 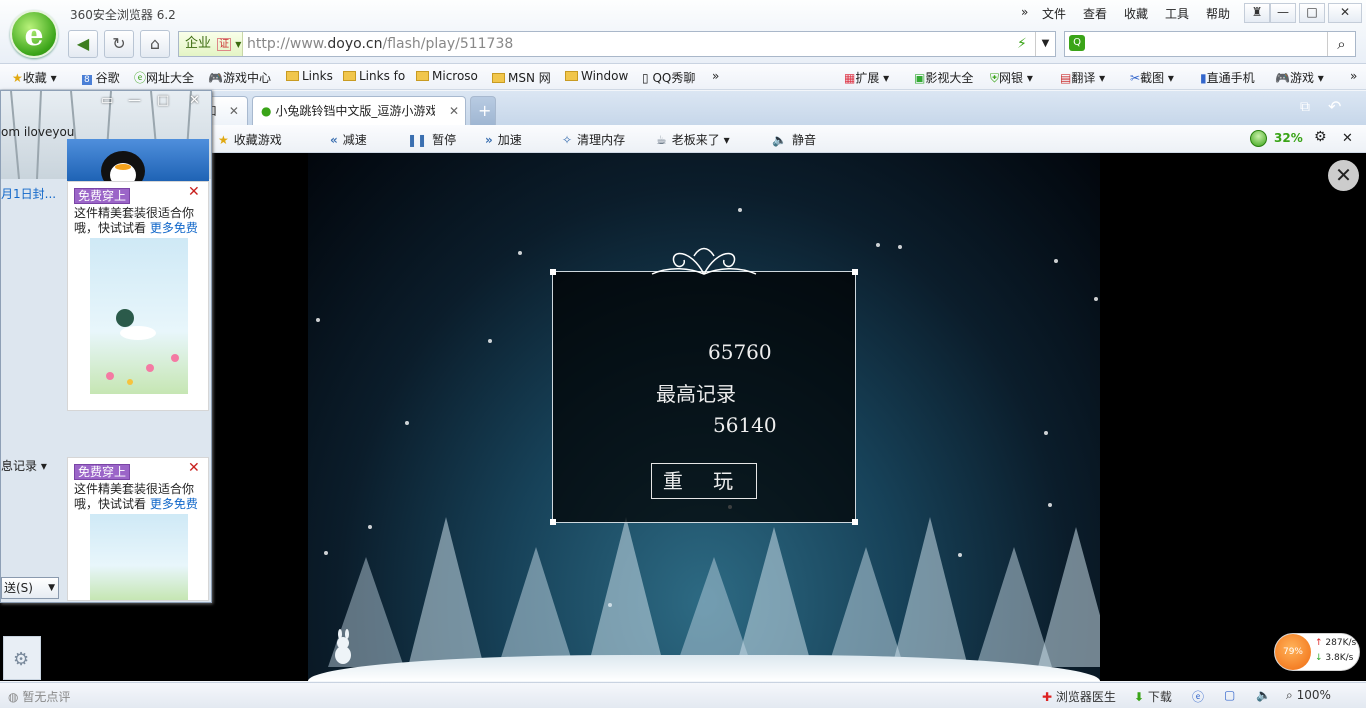 What do you see at coordinates (447, 76) in the screenshot?
I see `bookmark-microsoft: Microso` at bounding box center [447, 76].